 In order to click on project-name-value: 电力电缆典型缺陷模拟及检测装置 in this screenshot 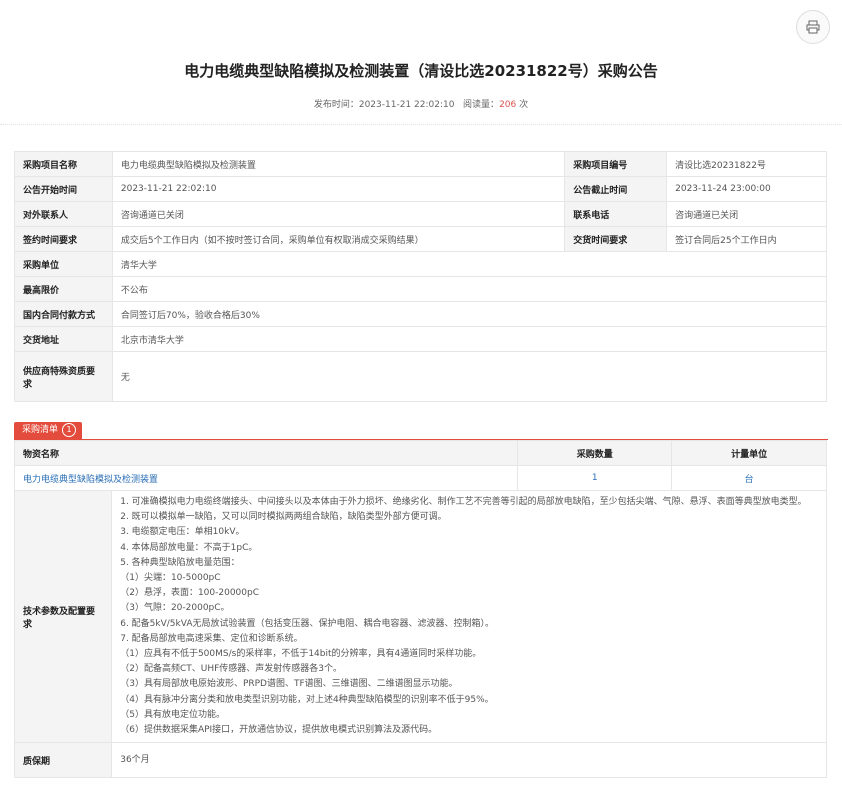, I will do `click(338, 164)`.